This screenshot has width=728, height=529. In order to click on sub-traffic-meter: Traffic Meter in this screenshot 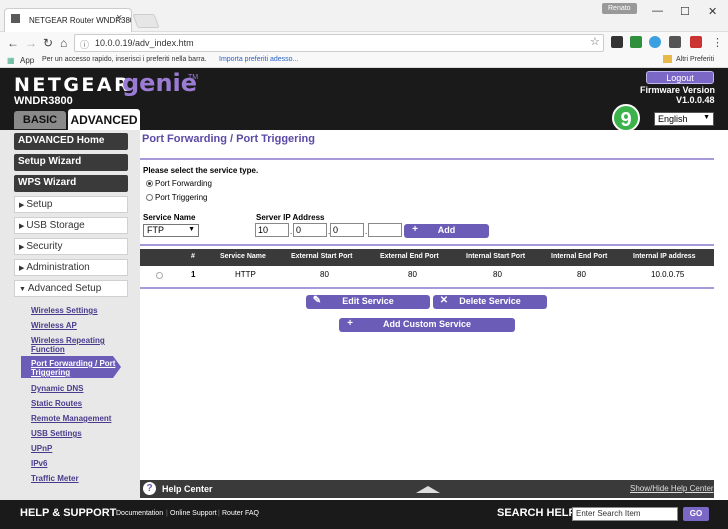, I will do `click(55, 478)`.